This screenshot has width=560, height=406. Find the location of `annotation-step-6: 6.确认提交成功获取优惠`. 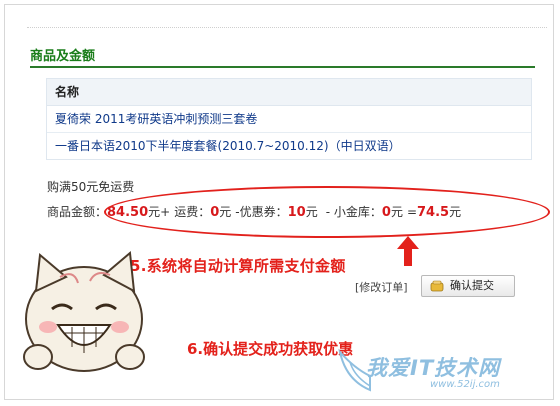

annotation-step-6: 6.确认提交成功获取优惠 is located at coordinates (270, 349).